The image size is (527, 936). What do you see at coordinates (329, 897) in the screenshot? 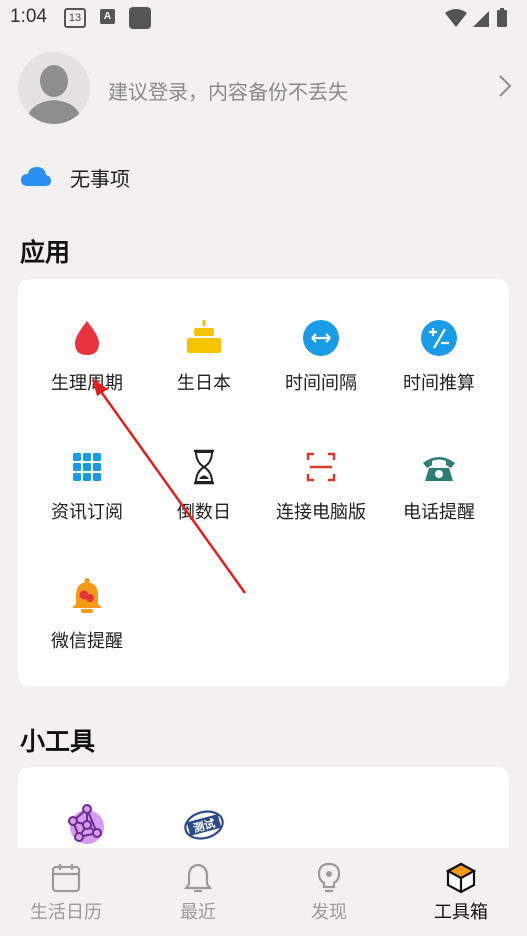
I see `nav-discover: 发现` at bounding box center [329, 897].